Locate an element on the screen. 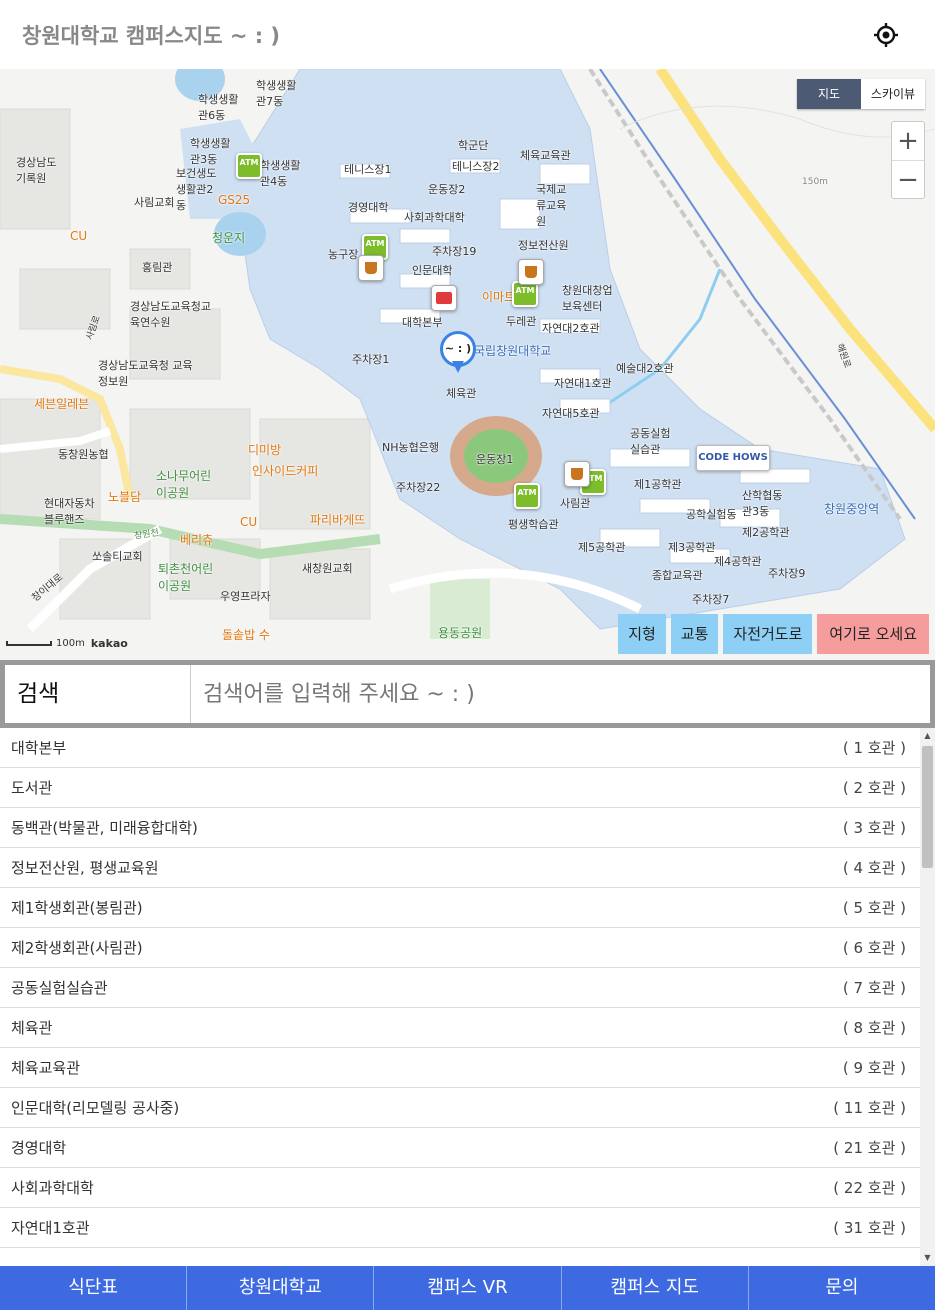 This screenshot has height=1310, width=935. map-layer-buttons: 지형 교통 자전거도로 여기로 오세요 is located at coordinates (773, 634).